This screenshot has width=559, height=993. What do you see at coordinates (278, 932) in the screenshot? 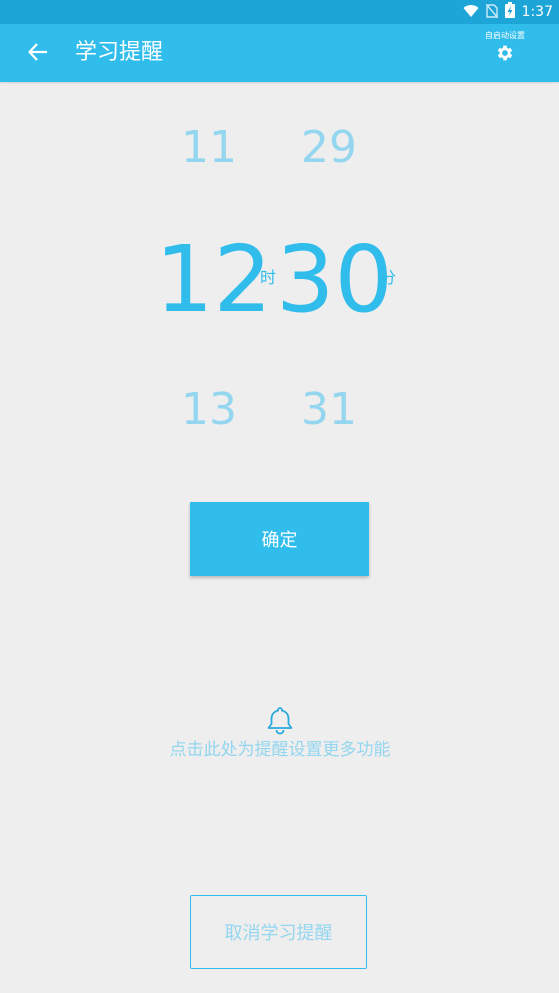
I see `cancel-reminder-button: 取消学习提醒` at bounding box center [278, 932].